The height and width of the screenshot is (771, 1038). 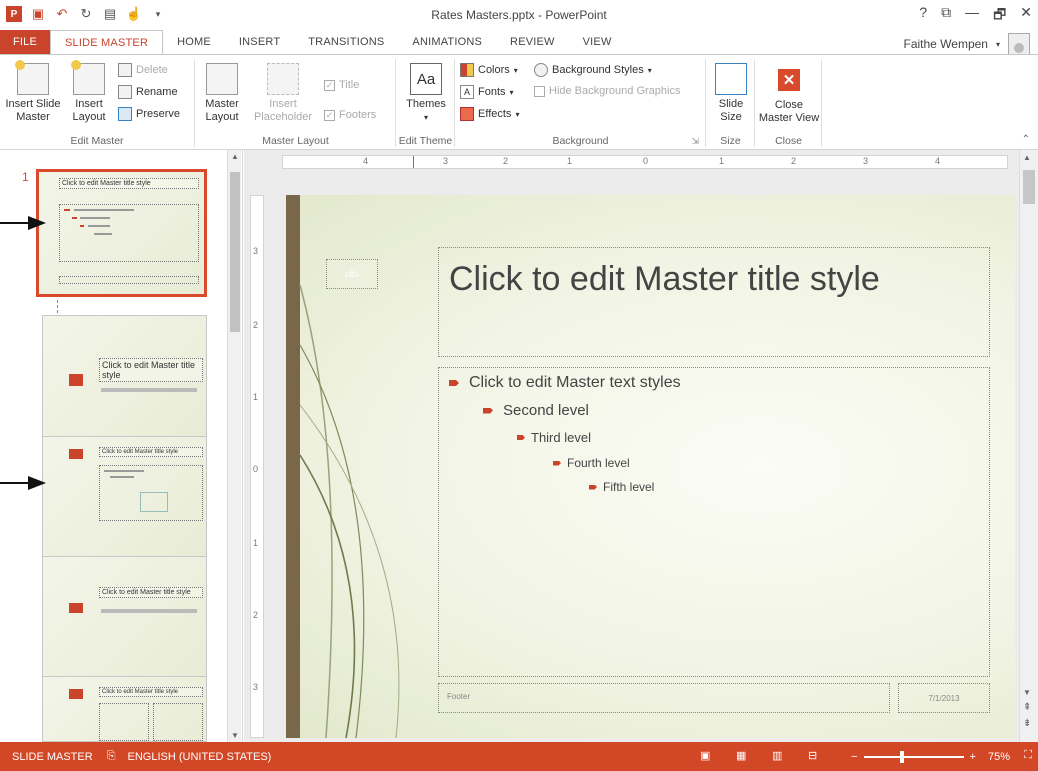 What do you see at coordinates (124, 709) in the screenshot?
I see `thumbnail-layout-two-content: Click to edit Master title style` at bounding box center [124, 709].